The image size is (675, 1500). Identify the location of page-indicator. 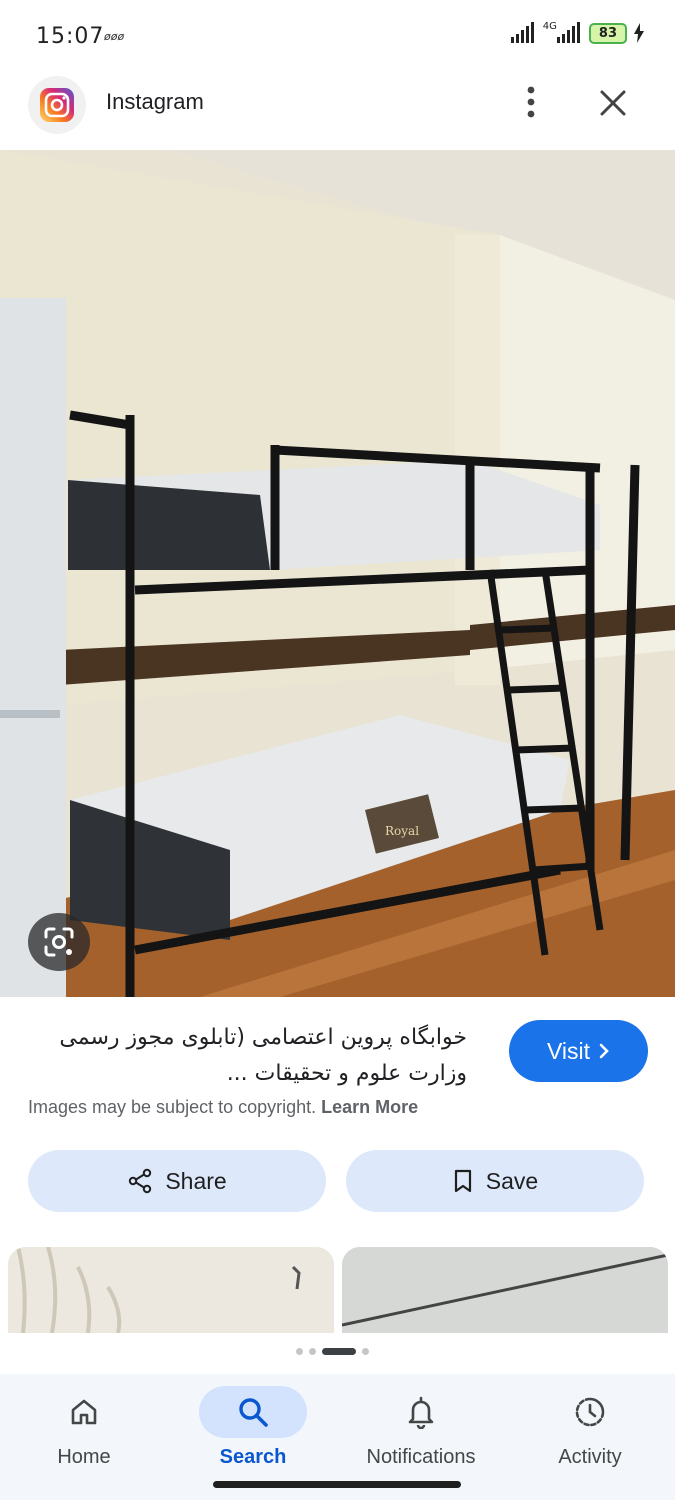
(332, 1351).